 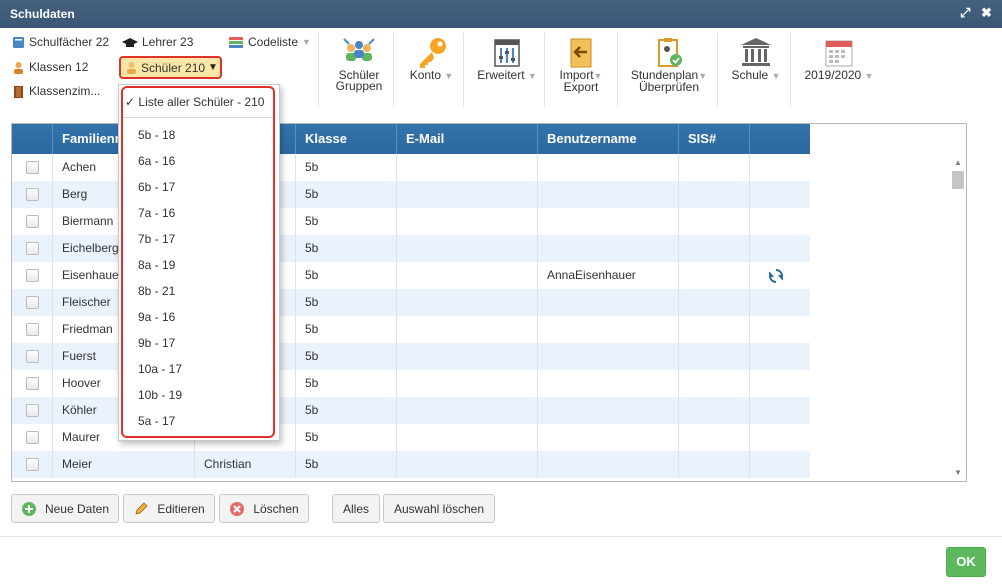 What do you see at coordinates (50, 67) in the screenshot?
I see `klassen-link: Klassen 12` at bounding box center [50, 67].